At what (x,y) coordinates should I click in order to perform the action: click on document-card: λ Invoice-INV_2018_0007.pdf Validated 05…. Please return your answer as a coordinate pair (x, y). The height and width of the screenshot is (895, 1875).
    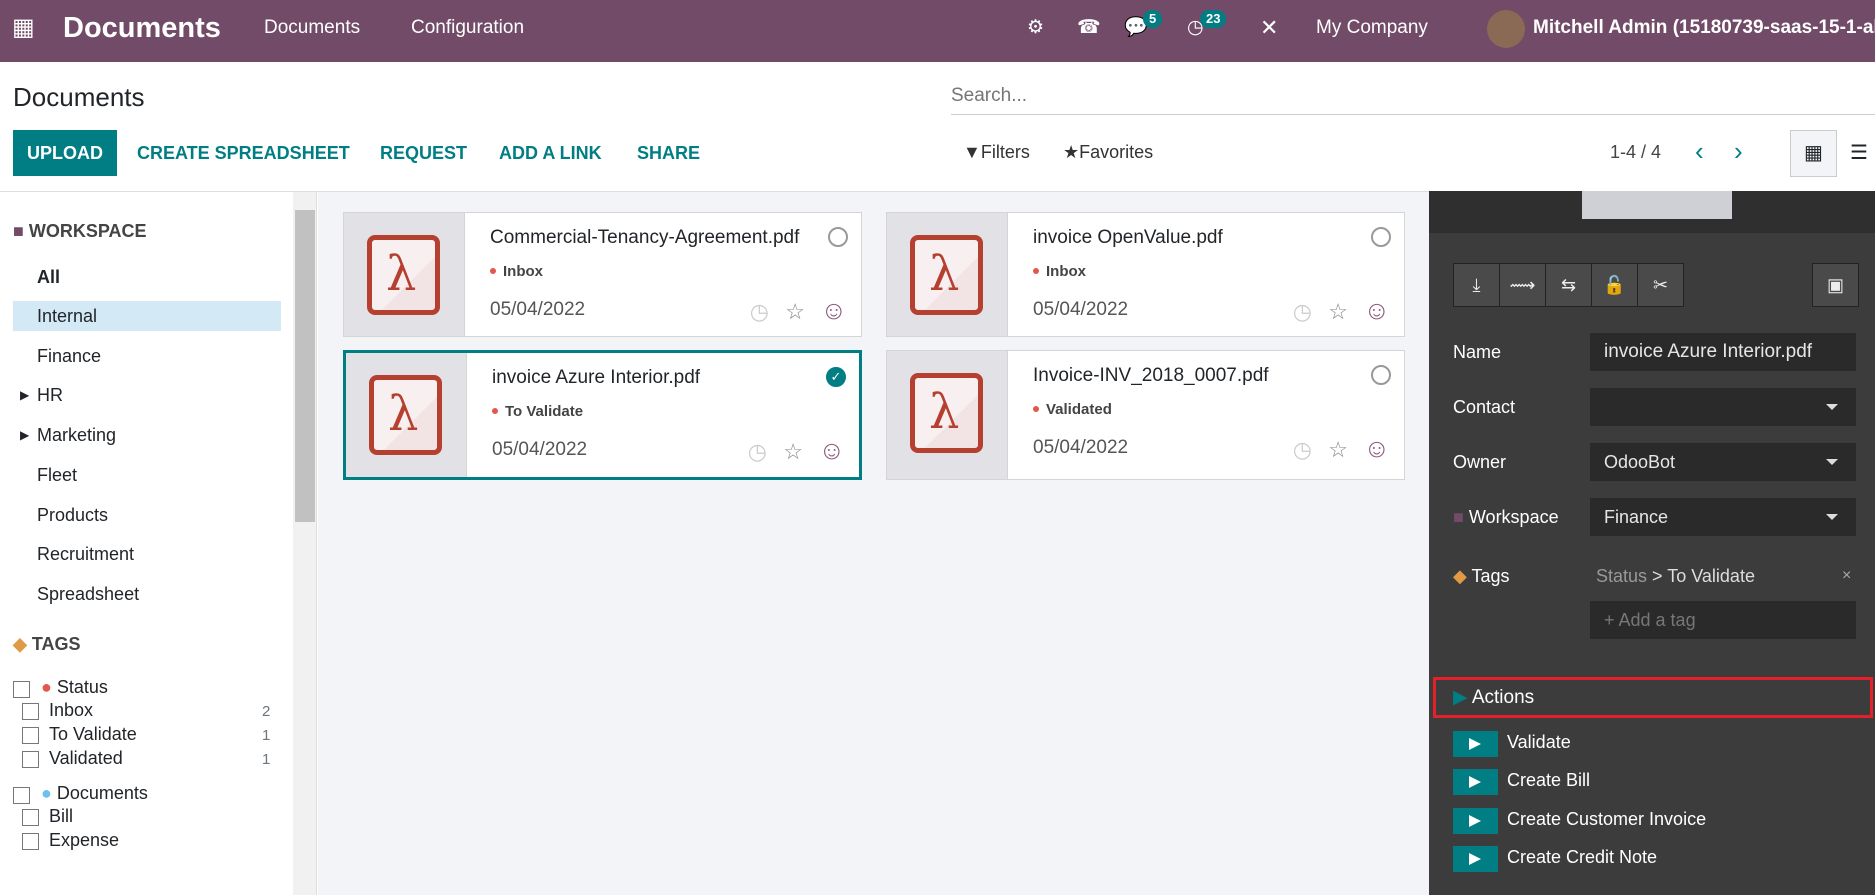
    Looking at the image, I should click on (1145, 415).